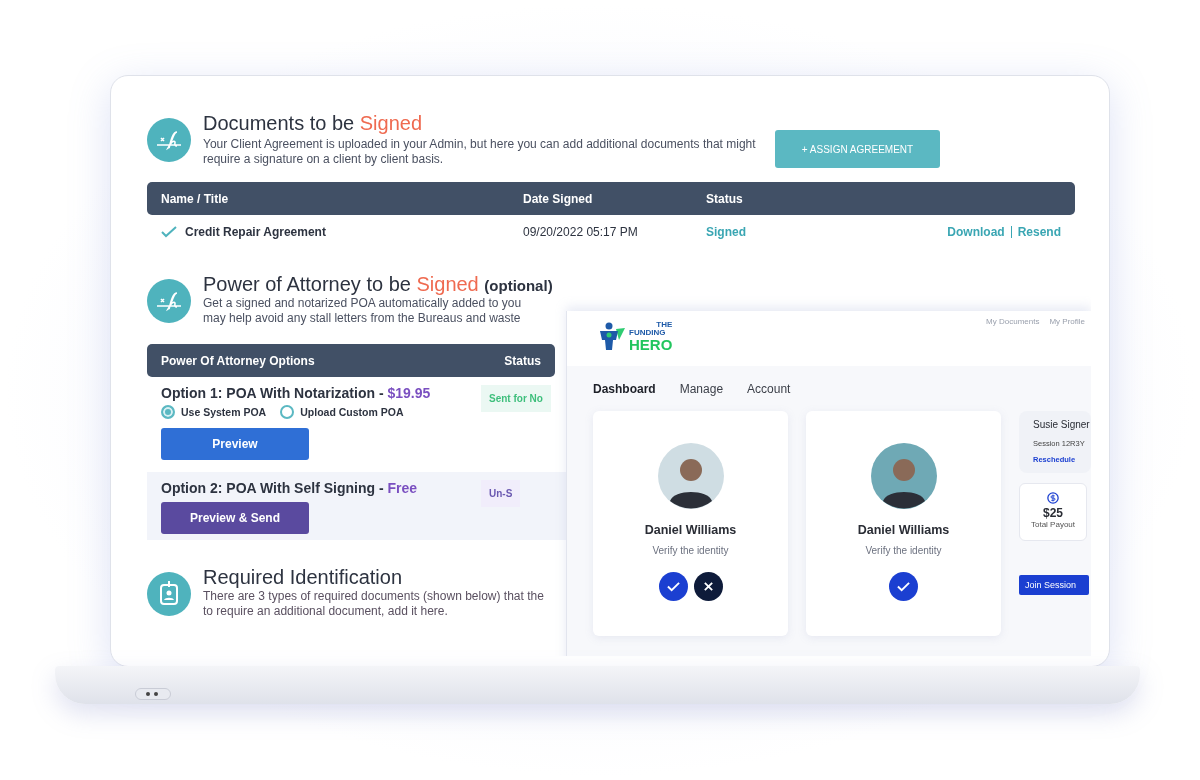 This screenshot has width=1200, height=780. I want to click on id-badge-icon, so click(169, 594).